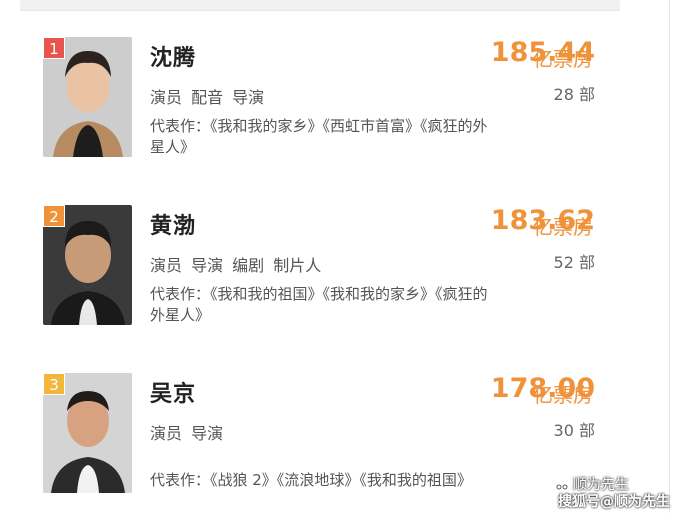  What do you see at coordinates (180, 315) in the screenshot?
I see `works-line: 外星人》` at bounding box center [180, 315].